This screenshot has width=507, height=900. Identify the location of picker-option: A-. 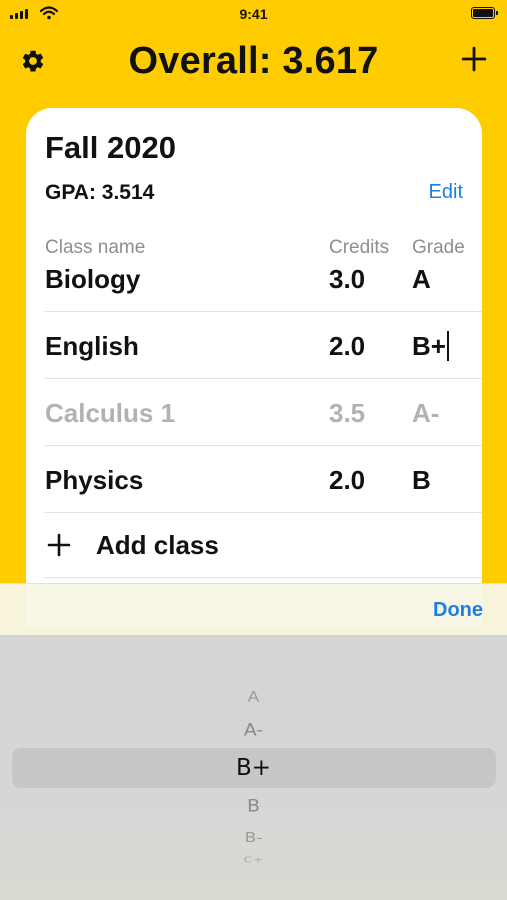
(253, 730).